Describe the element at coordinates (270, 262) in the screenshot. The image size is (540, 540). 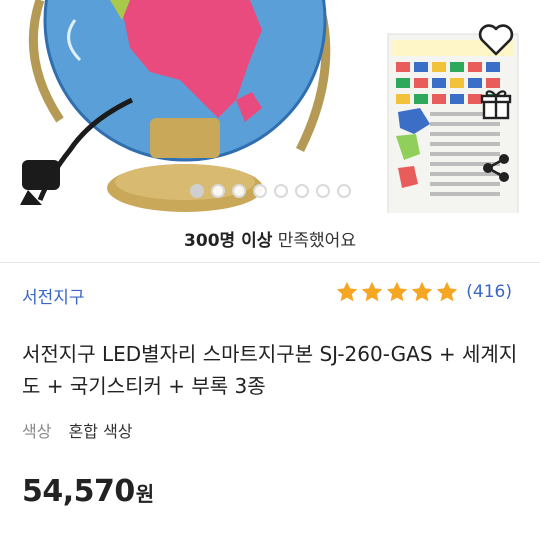
I see `divider` at that location.